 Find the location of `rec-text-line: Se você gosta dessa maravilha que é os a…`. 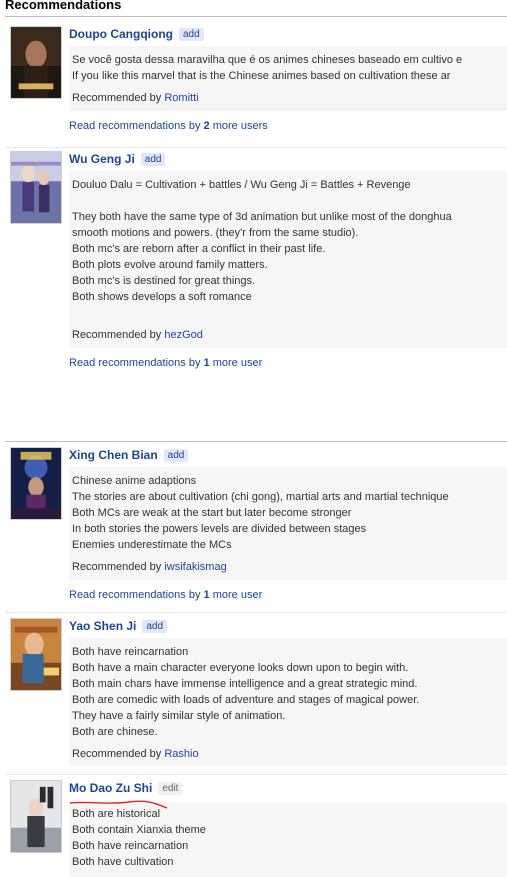

rec-text-line: Se você gosta dessa maravilha que é os a… is located at coordinates (267, 60).